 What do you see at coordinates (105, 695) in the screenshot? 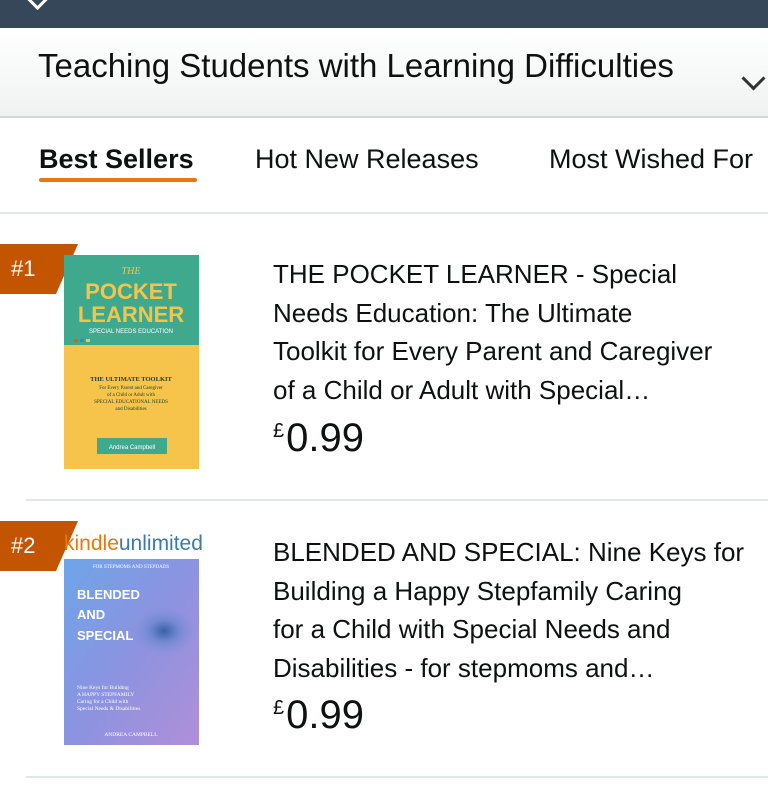
I see `cover-blurb-2: A HAPPY STEPFAMILY` at bounding box center [105, 695].